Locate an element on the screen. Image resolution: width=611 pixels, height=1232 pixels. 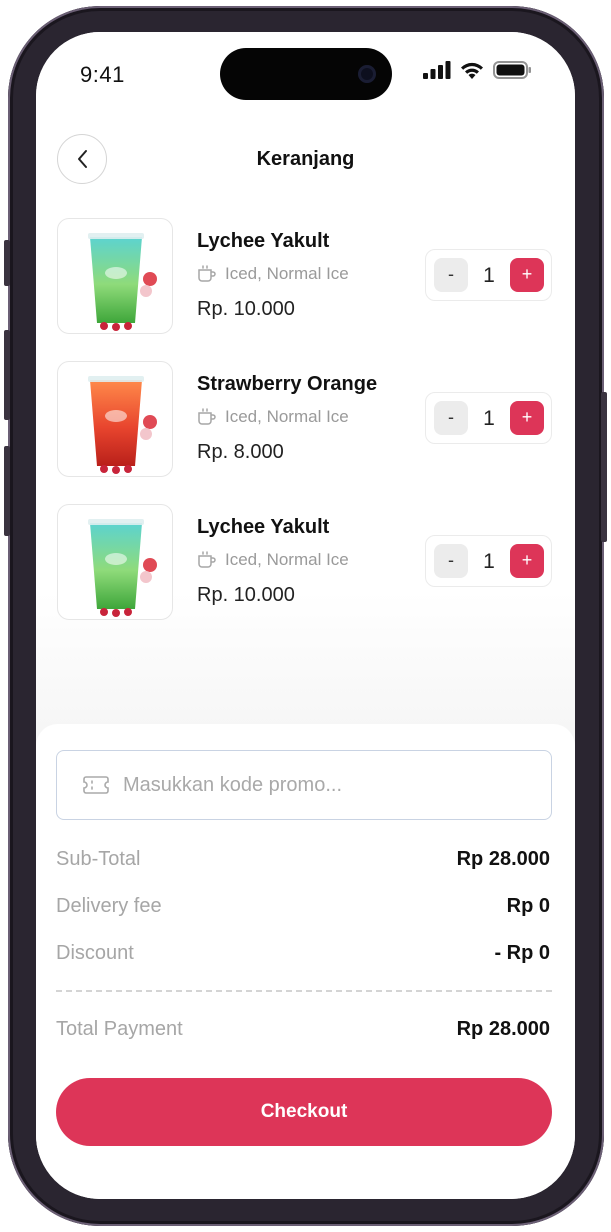
power-button is located at coordinates (604, 467).